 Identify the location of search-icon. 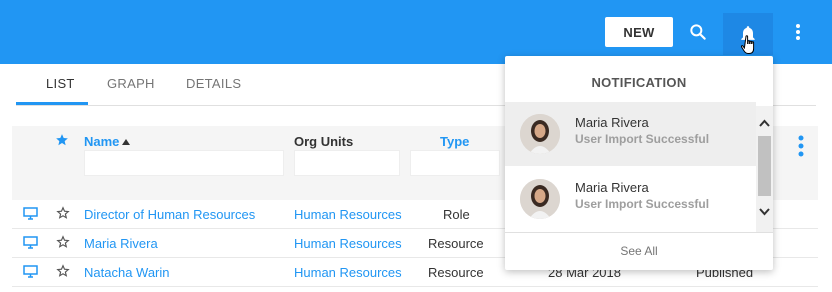
(698, 32).